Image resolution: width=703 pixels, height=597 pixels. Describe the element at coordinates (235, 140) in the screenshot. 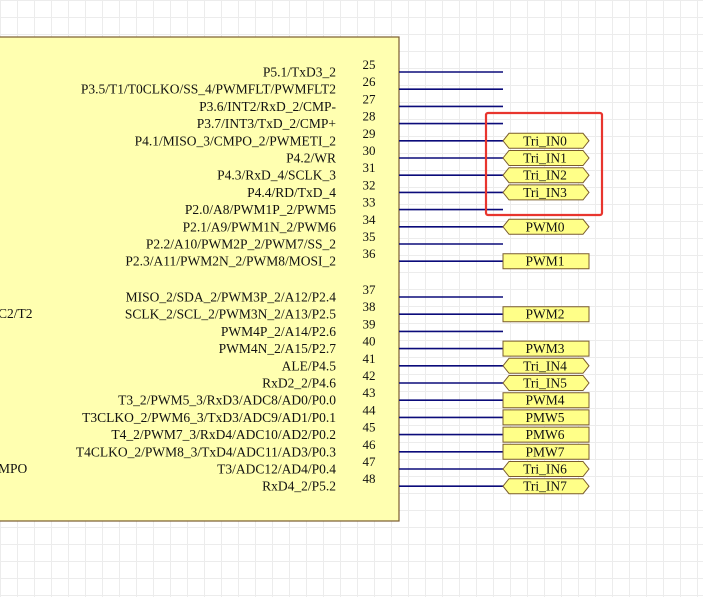

I see `pin-name-29: P4.1/MISO_3/CMPO_2/PWMETI_2` at that location.